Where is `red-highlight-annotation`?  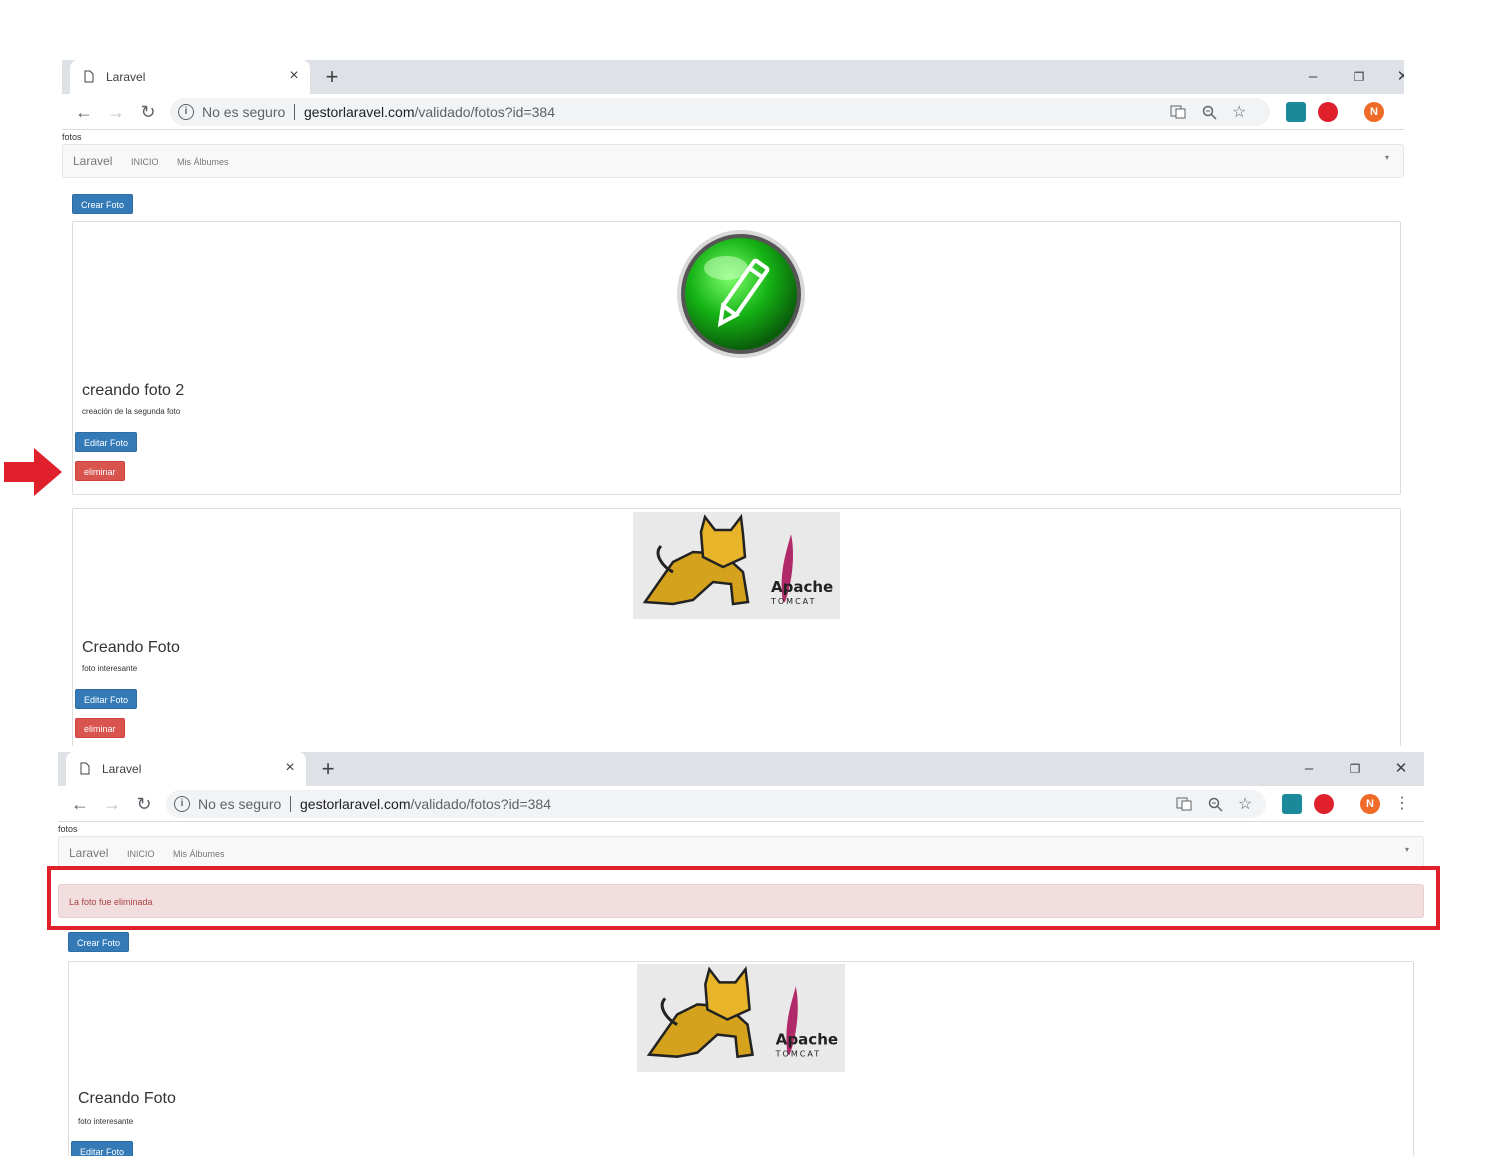
red-highlight-annotation is located at coordinates (743, 898).